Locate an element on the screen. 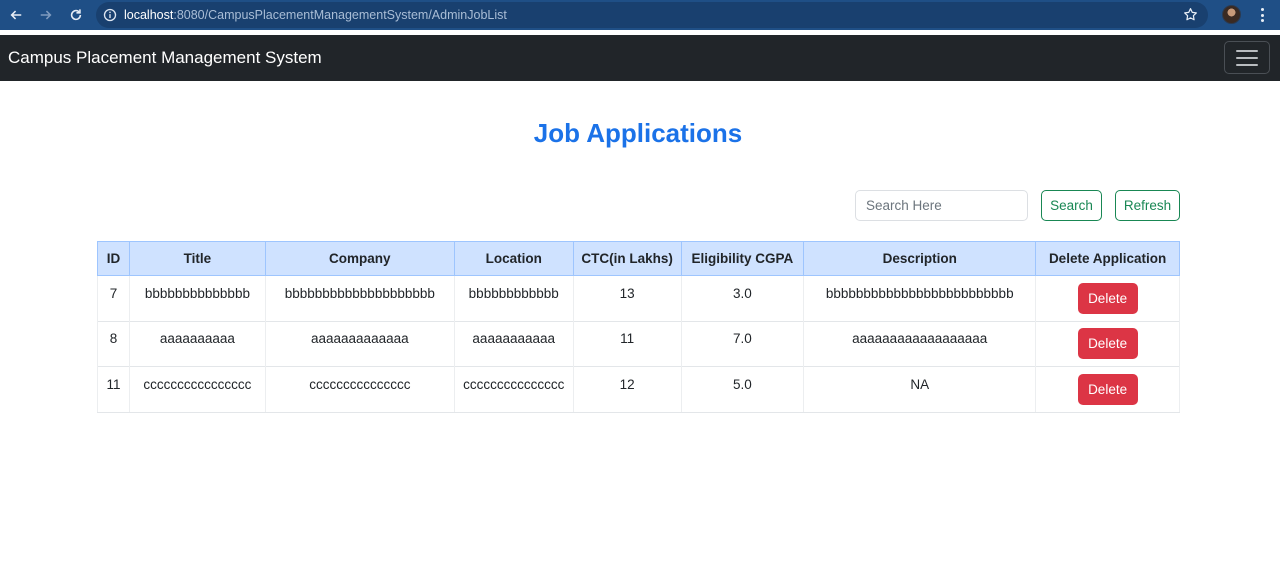 The height and width of the screenshot is (584, 1280). search-input is located at coordinates (941, 205).